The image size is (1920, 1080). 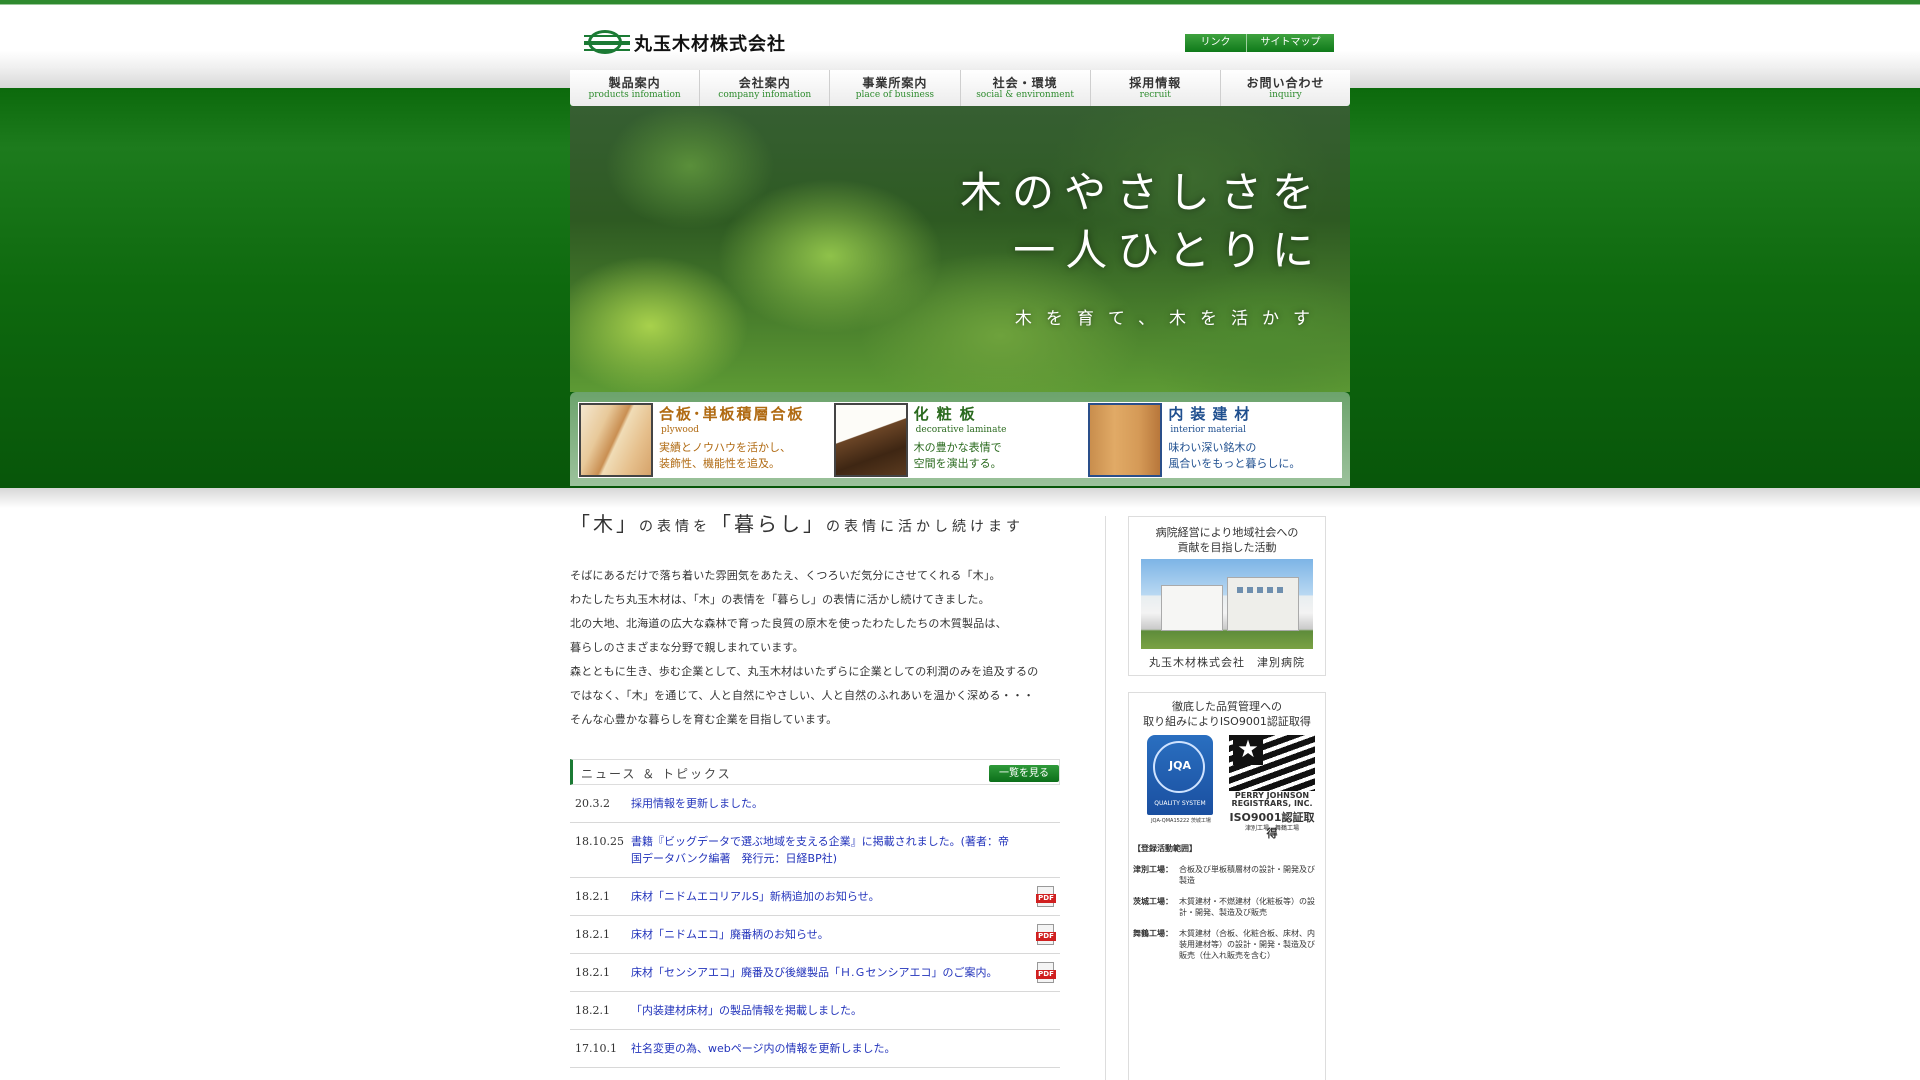 I want to click on card-subtitle: interior material, so click(x=1208, y=430).